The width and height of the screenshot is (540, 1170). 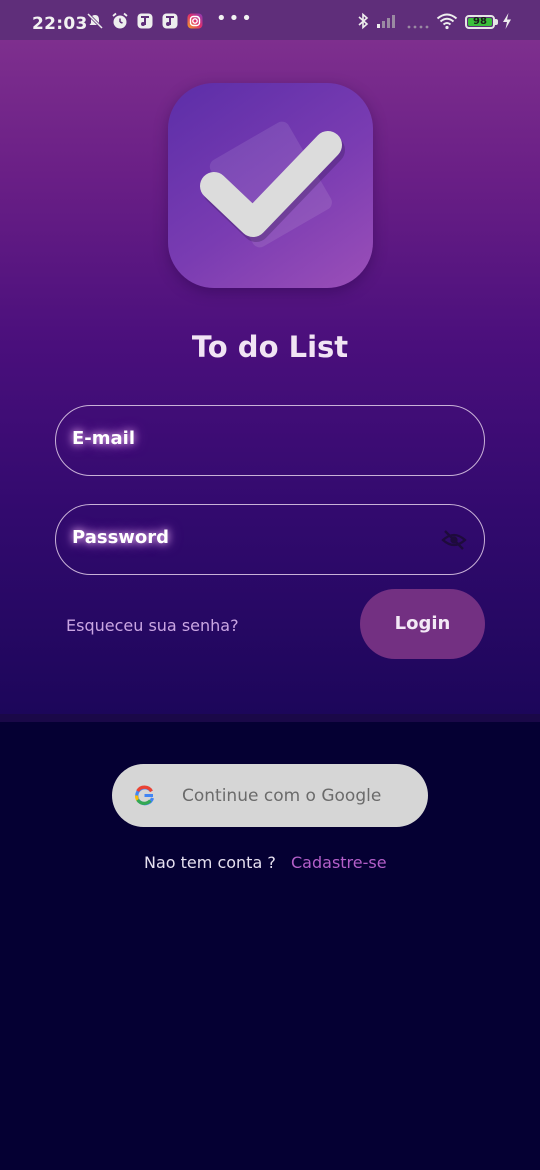 What do you see at coordinates (507, 21) in the screenshot?
I see `charging-icon` at bounding box center [507, 21].